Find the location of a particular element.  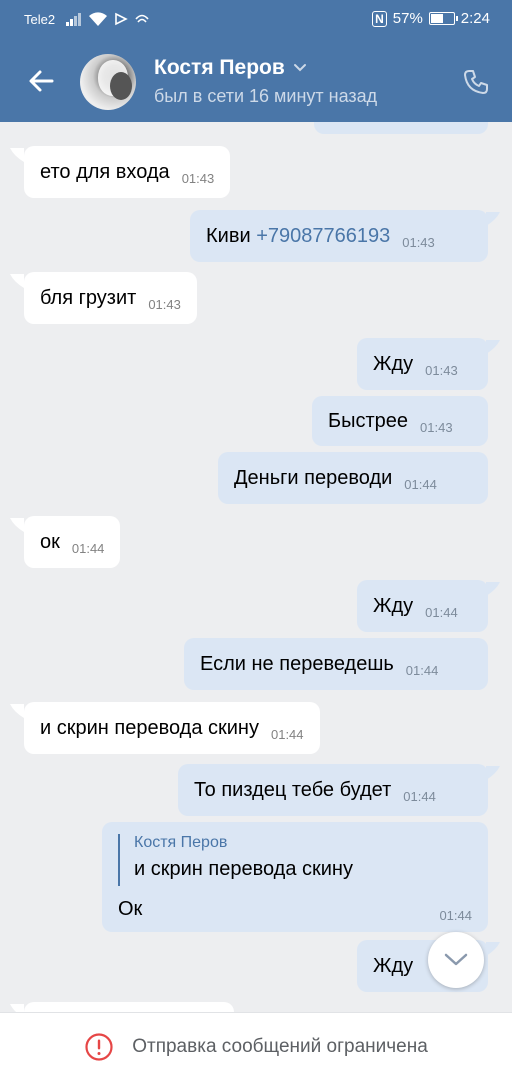

restriction-notice: Отправка сообщений ограничена is located at coordinates (280, 1046).